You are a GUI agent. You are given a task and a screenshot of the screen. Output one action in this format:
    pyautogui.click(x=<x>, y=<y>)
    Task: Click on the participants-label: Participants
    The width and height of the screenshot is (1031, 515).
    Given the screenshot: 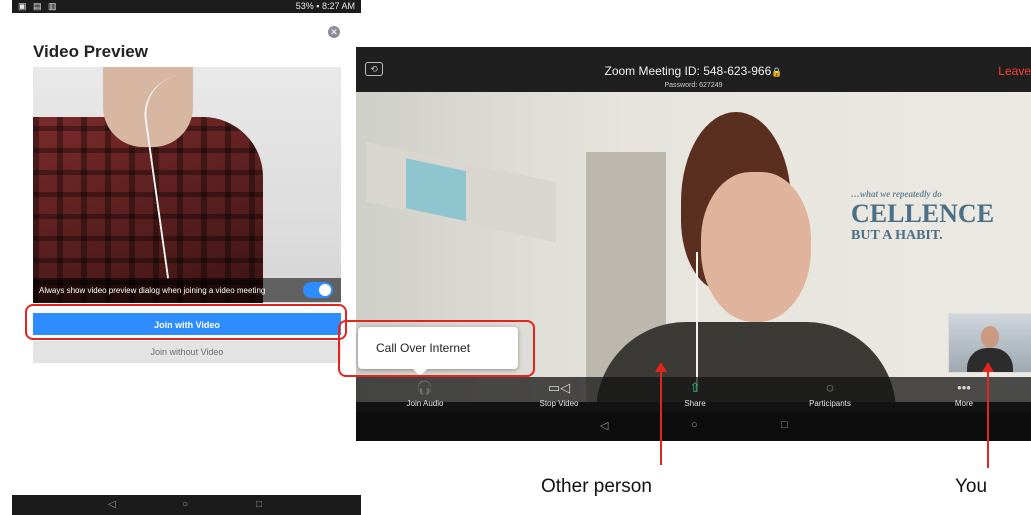 What is the action you would take?
    pyautogui.click(x=830, y=403)
    